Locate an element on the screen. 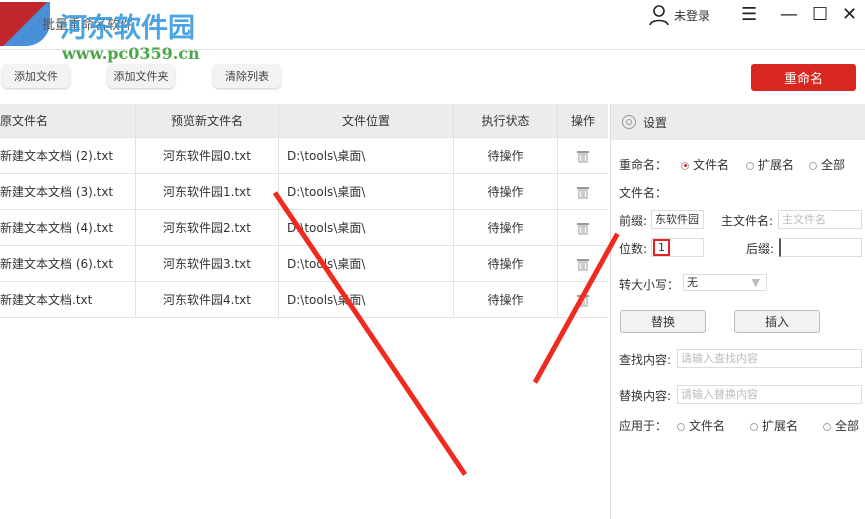 This screenshot has height=519, width=865. table-header: 原文件名 预览新文件名 文件位置 执行状态 操作 is located at coordinates (304, 121).